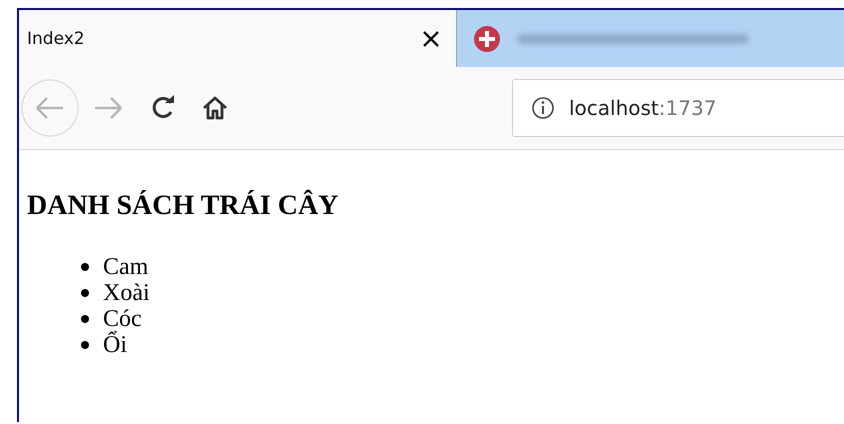 The image size is (844, 424). I want to click on plus-icon, so click(487, 38).